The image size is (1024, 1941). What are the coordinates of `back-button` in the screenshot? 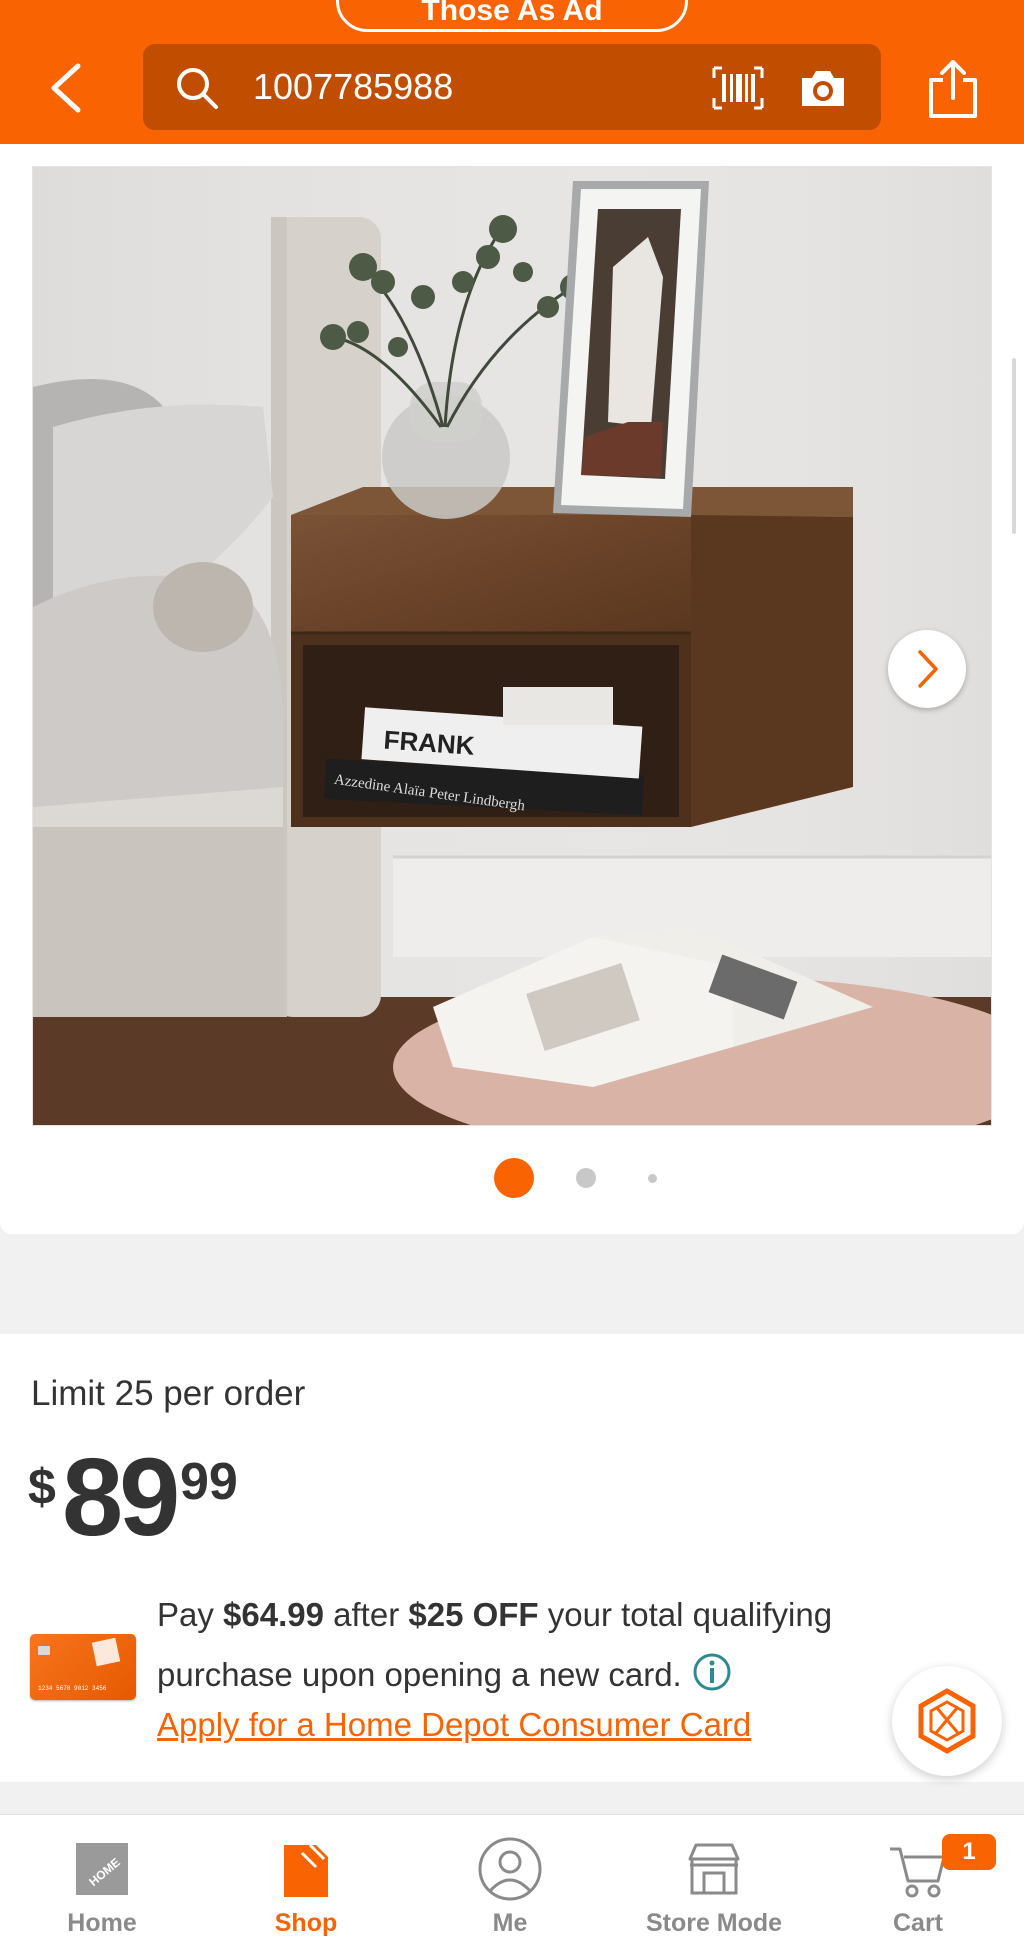 It's located at (70, 88).